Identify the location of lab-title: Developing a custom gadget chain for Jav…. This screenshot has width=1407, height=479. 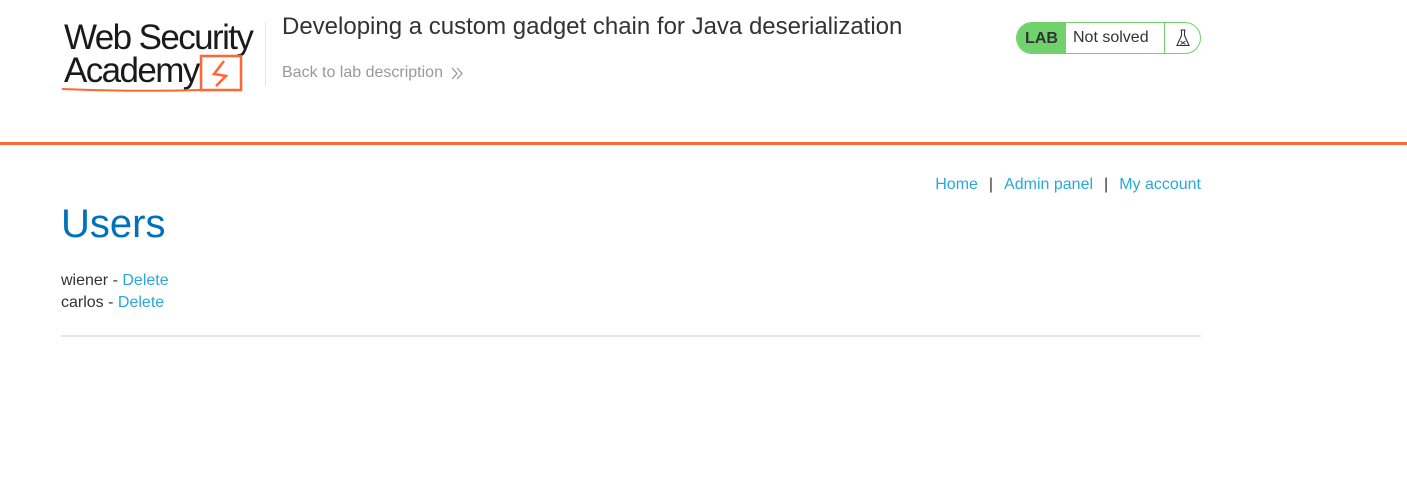
(592, 26).